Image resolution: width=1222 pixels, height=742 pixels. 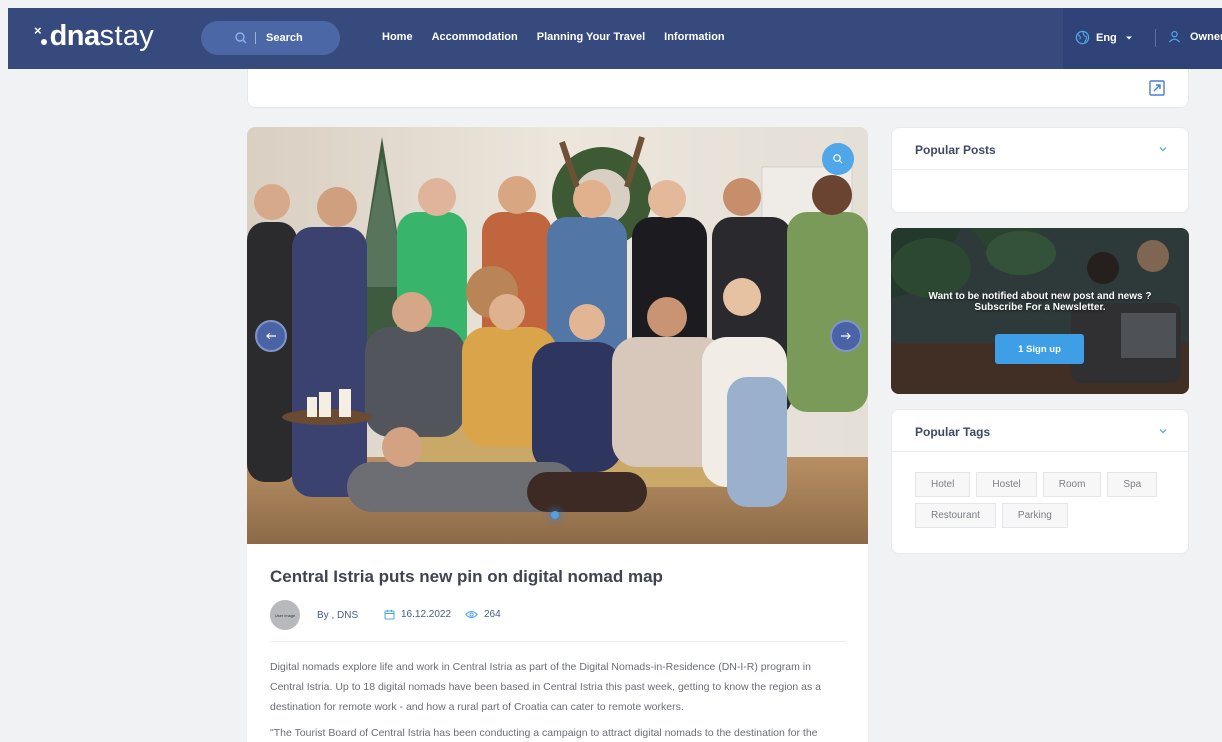 I want to click on logo-bold-text: dna, so click(x=75, y=36).